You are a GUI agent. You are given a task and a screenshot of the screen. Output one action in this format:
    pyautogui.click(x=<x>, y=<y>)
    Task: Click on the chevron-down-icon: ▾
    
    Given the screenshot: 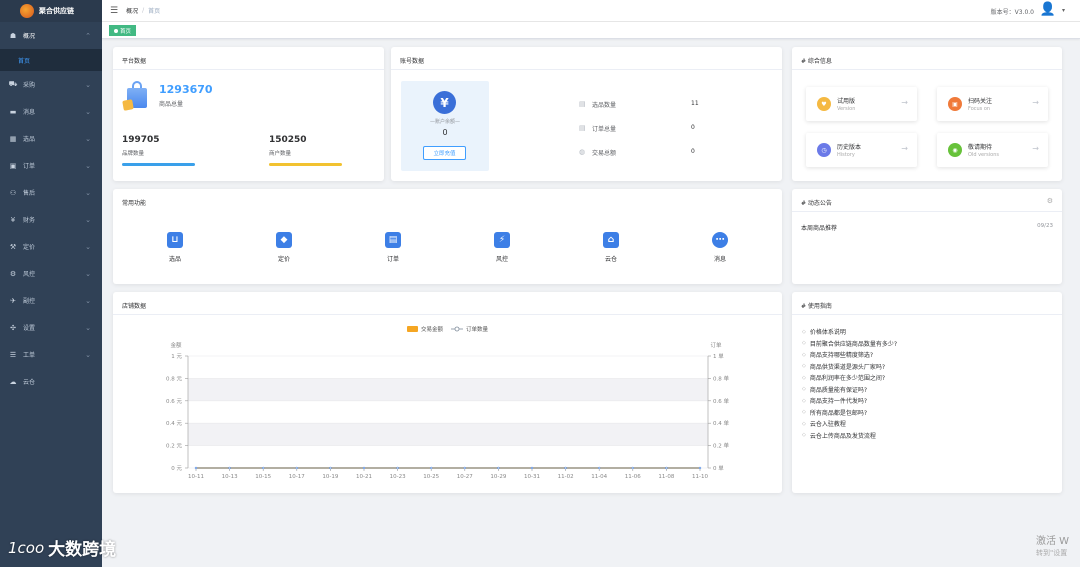 What is the action you would take?
    pyautogui.click(x=1063, y=10)
    